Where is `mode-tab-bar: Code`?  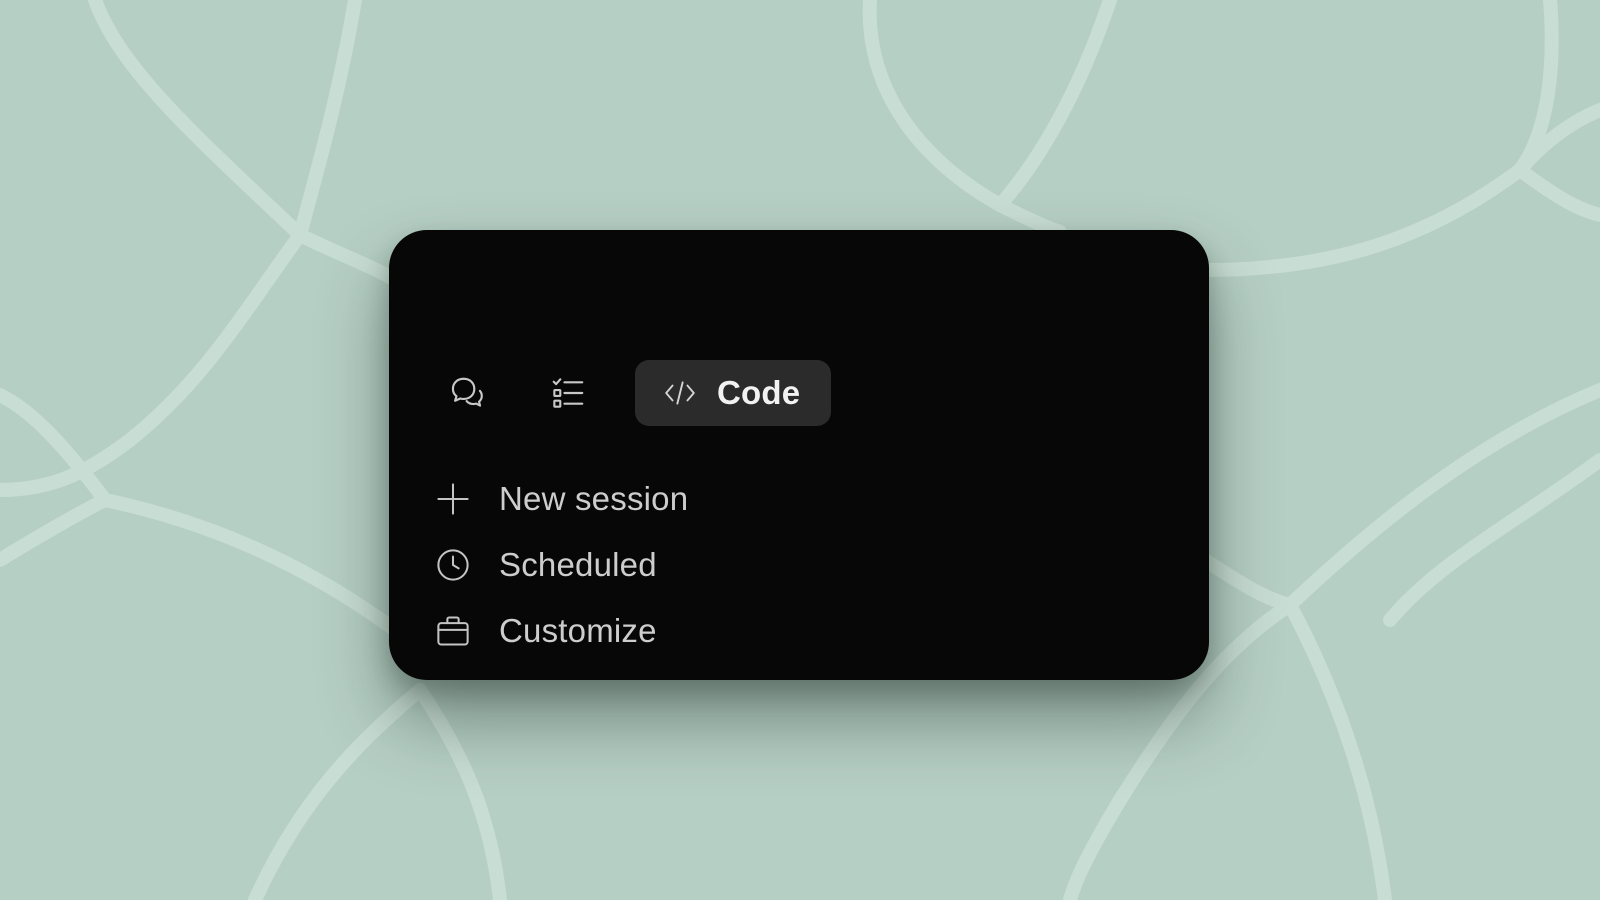 mode-tab-bar: Code is located at coordinates (635, 393).